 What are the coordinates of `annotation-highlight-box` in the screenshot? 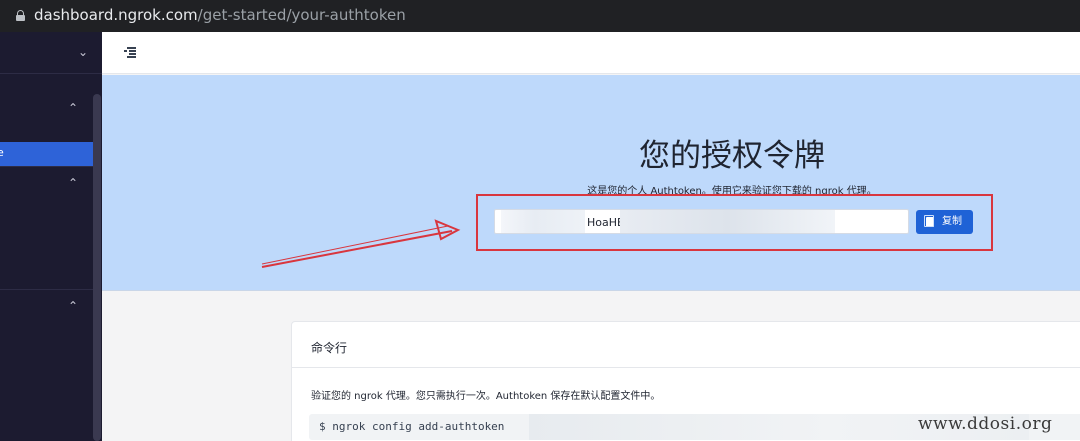 It's located at (734, 222).